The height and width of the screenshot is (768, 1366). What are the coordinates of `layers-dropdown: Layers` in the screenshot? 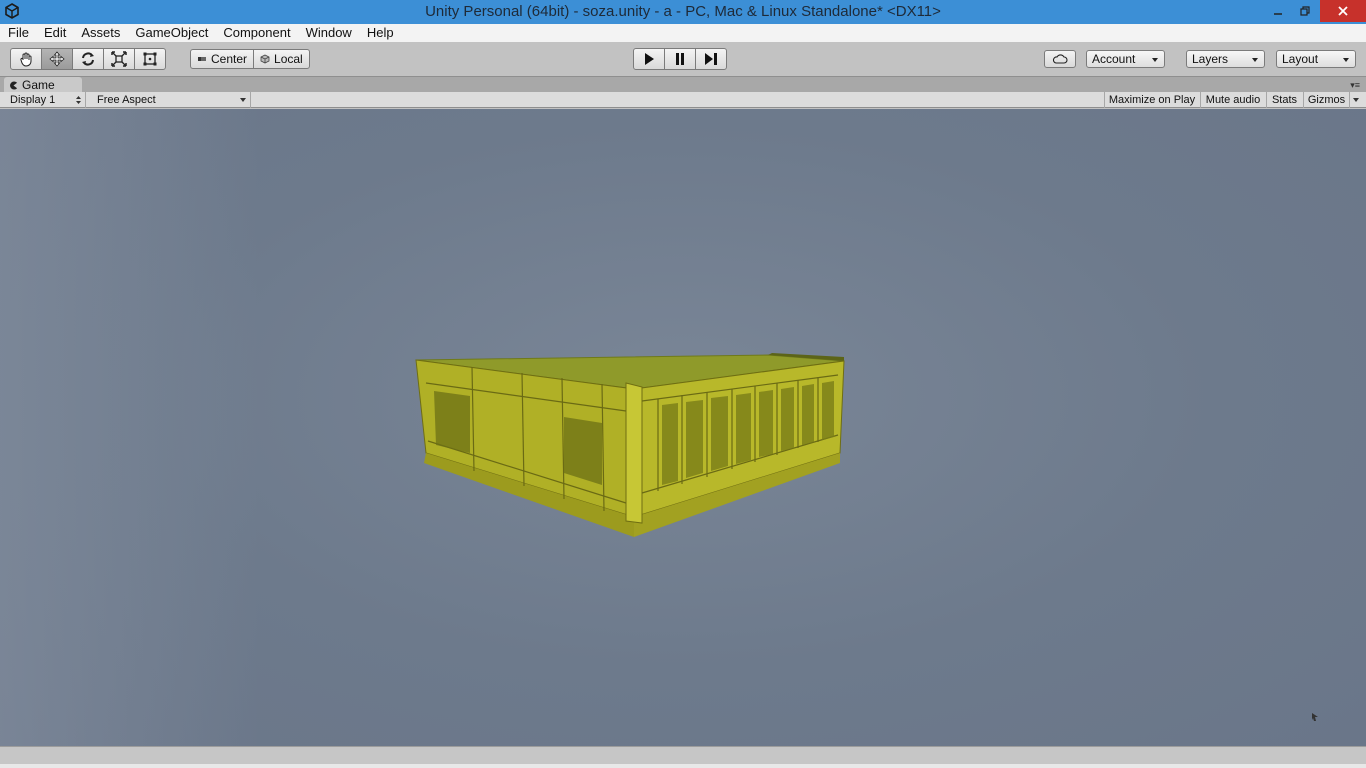 It's located at (1225, 59).